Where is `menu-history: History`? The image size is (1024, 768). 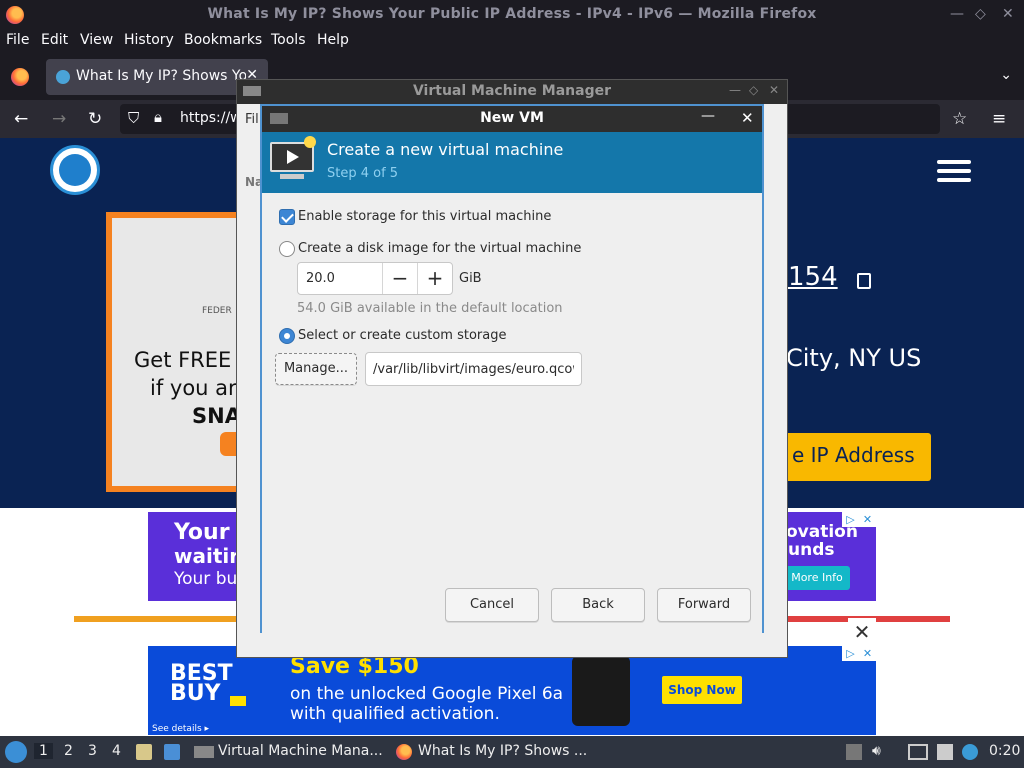
menu-history: History is located at coordinates (149, 40).